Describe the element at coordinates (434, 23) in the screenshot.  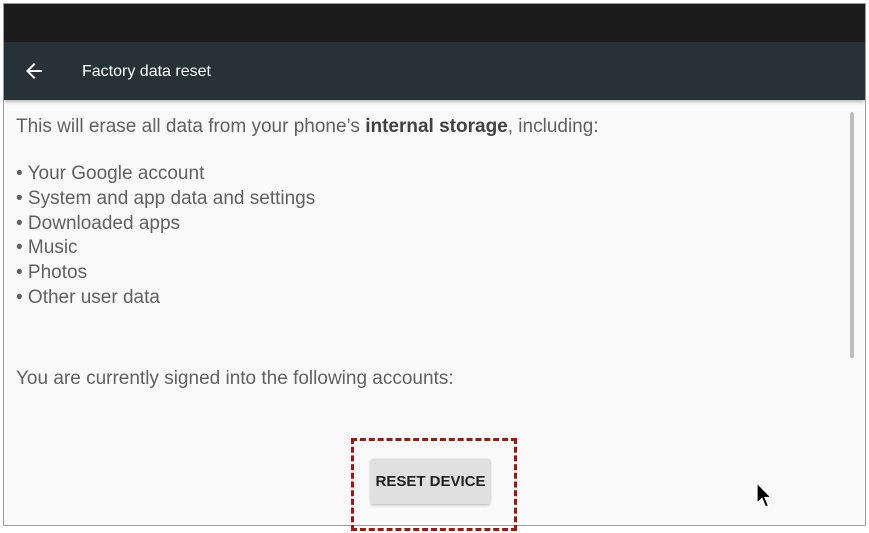
I see `status-bar` at that location.